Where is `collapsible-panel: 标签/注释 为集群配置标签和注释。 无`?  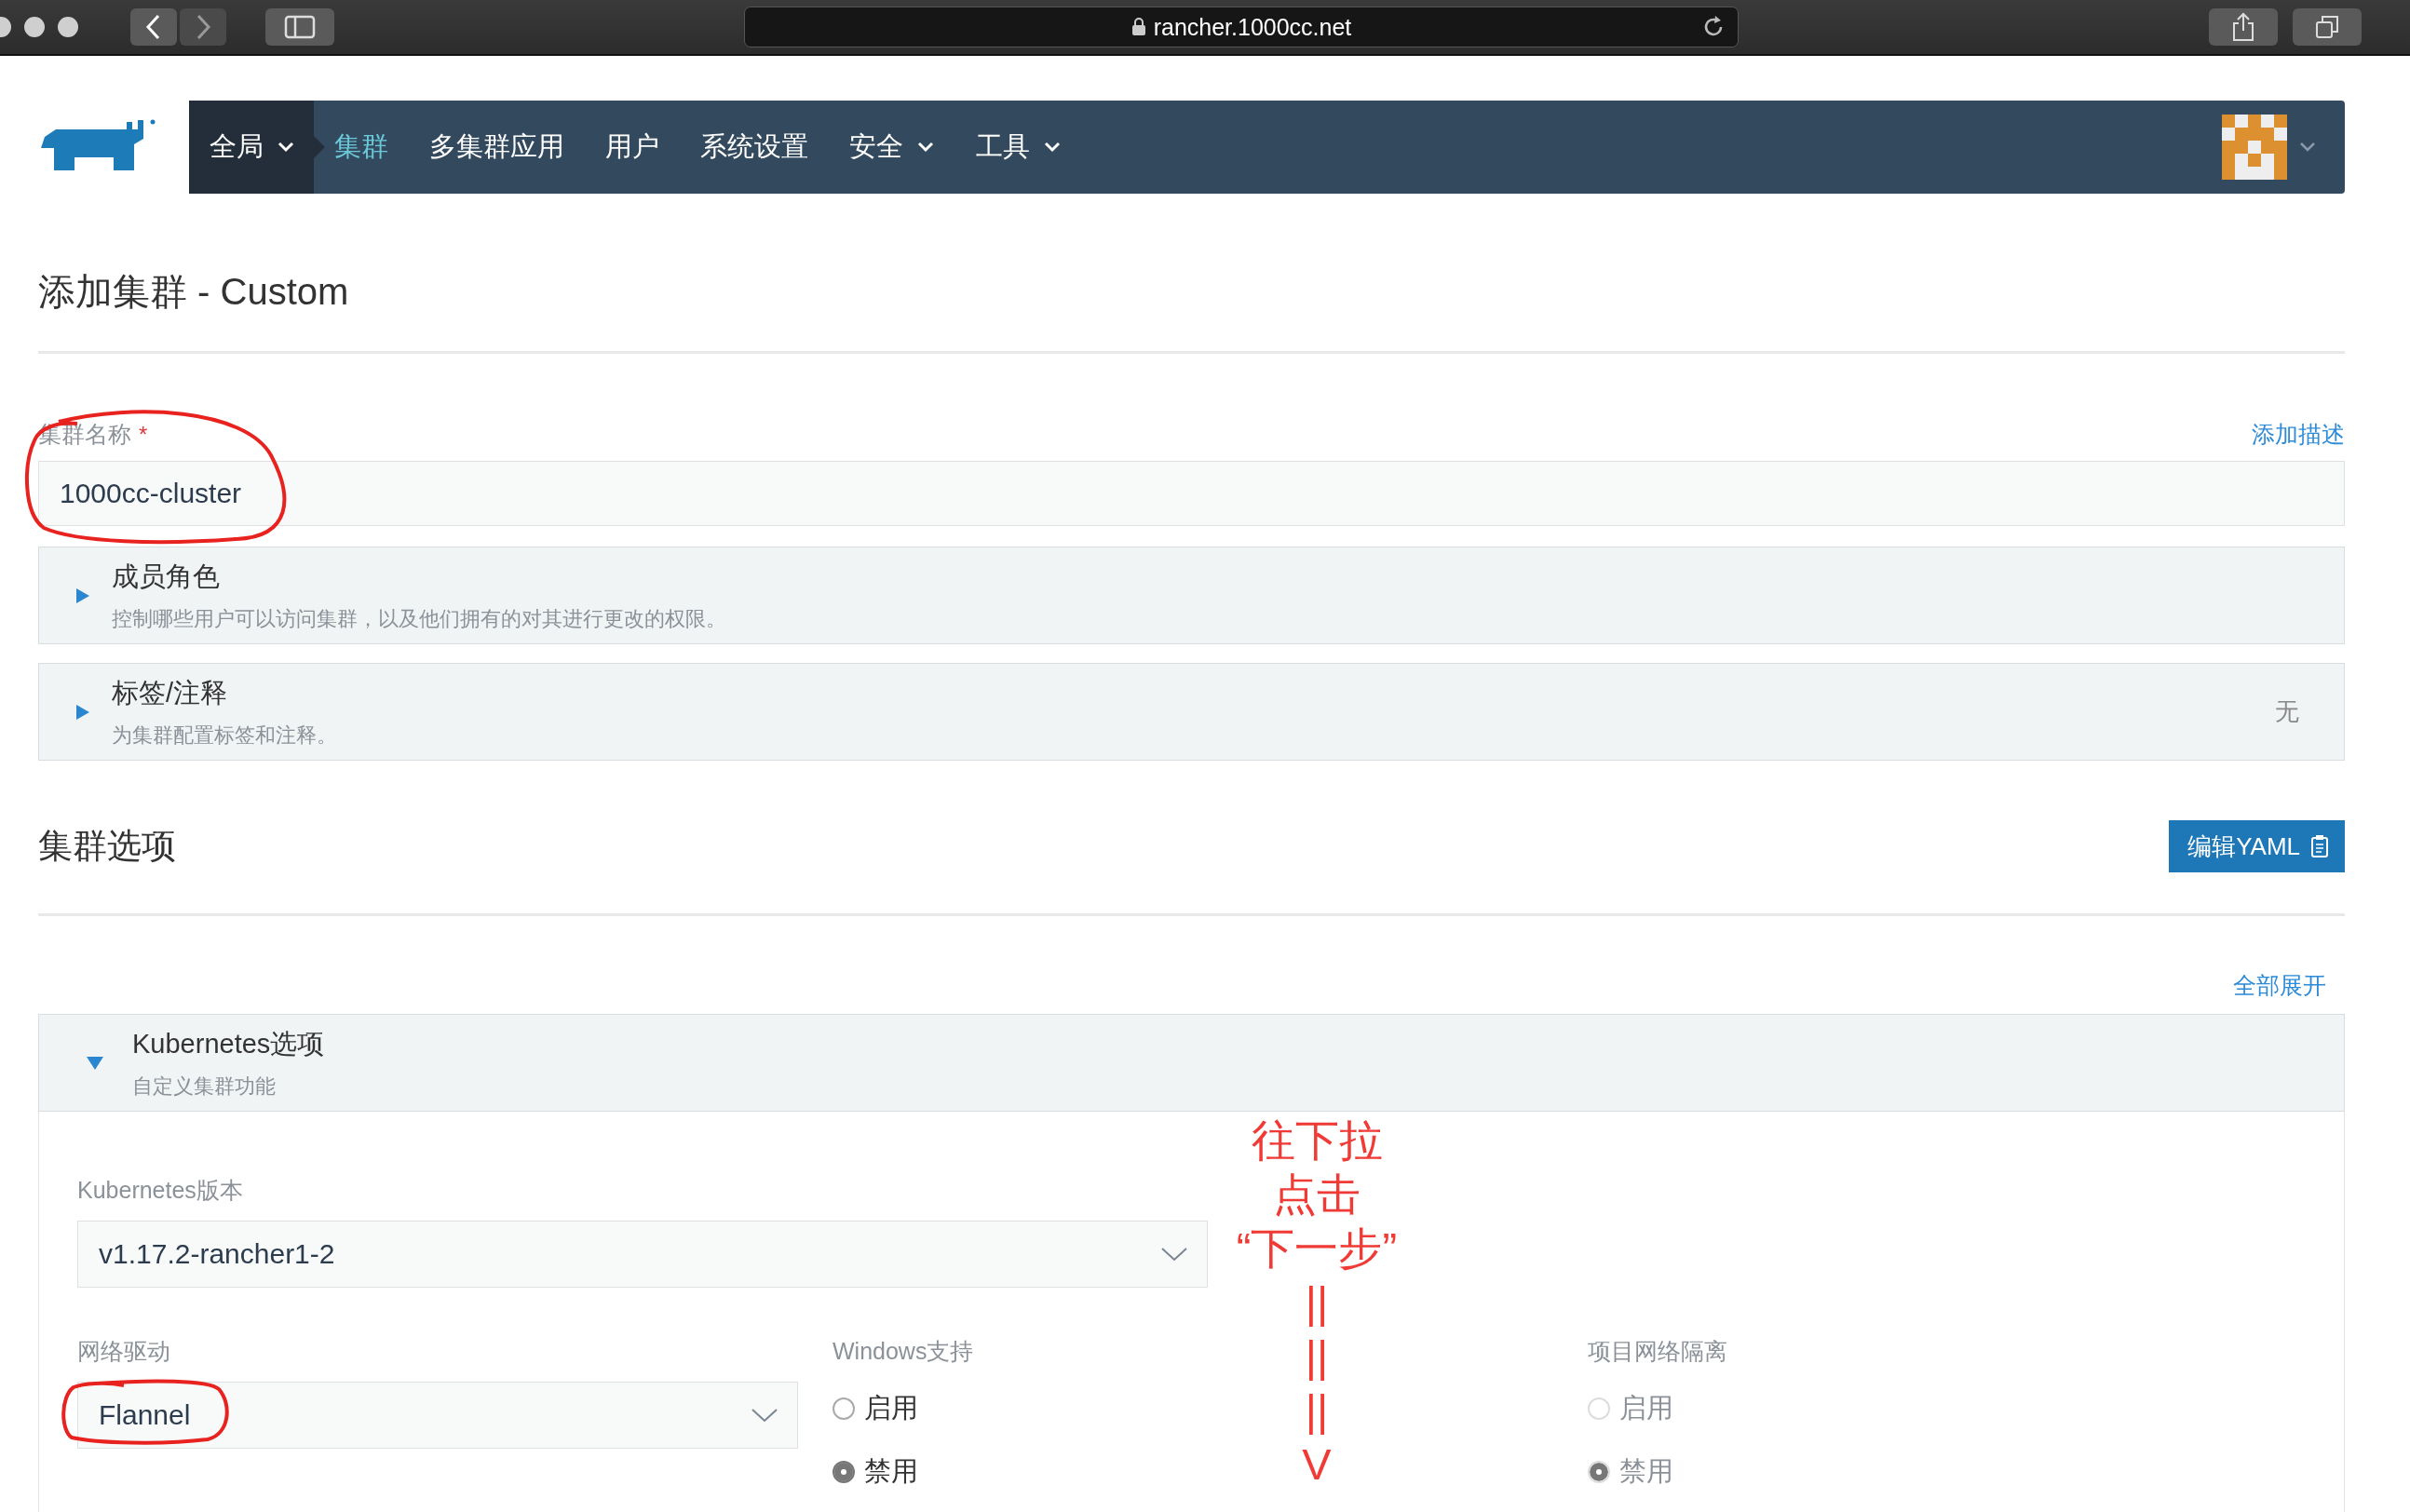
collapsible-panel: 标签/注释 为集群配置标签和注释。 无 is located at coordinates (1191, 712).